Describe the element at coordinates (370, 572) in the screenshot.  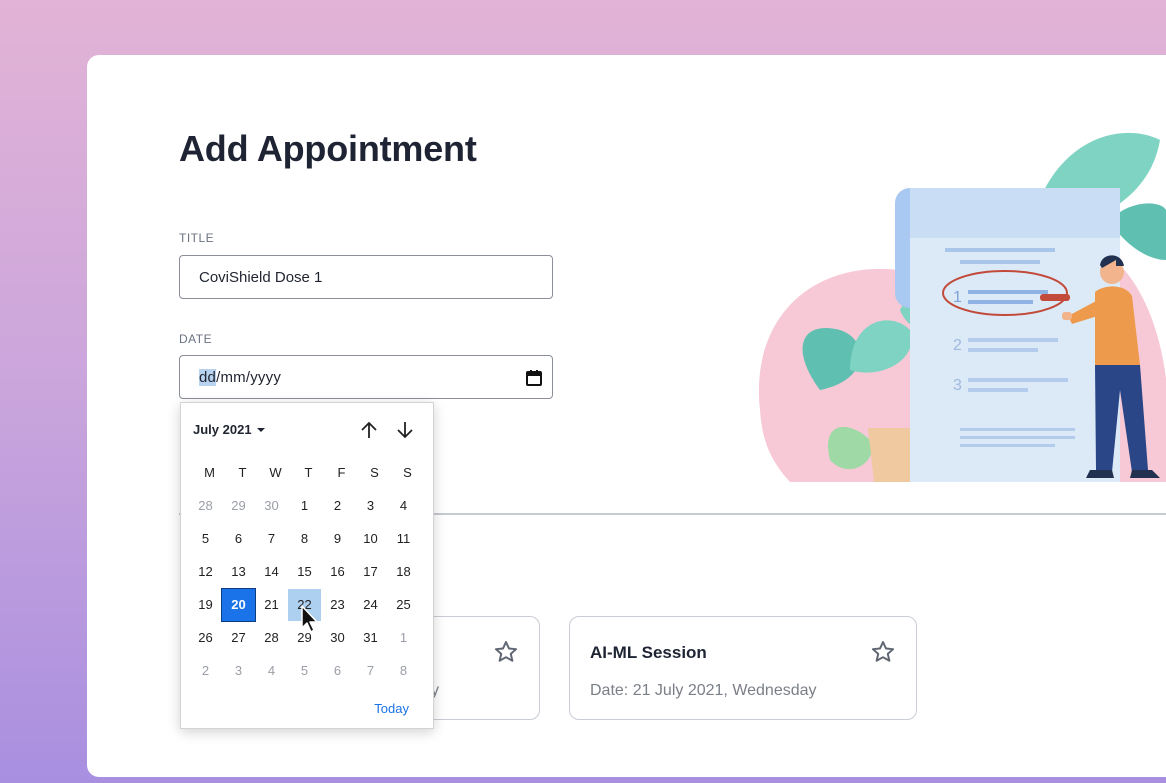
I see `calendar-day: 17` at that location.